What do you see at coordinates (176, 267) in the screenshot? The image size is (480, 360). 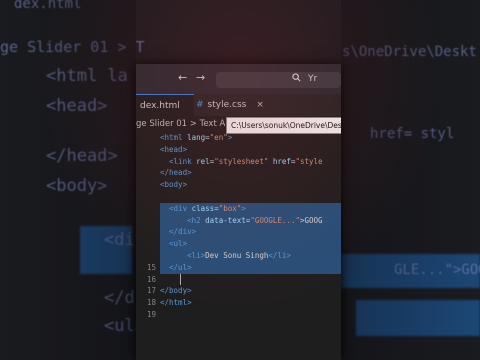 I see `code-token: </ul>` at bounding box center [176, 267].